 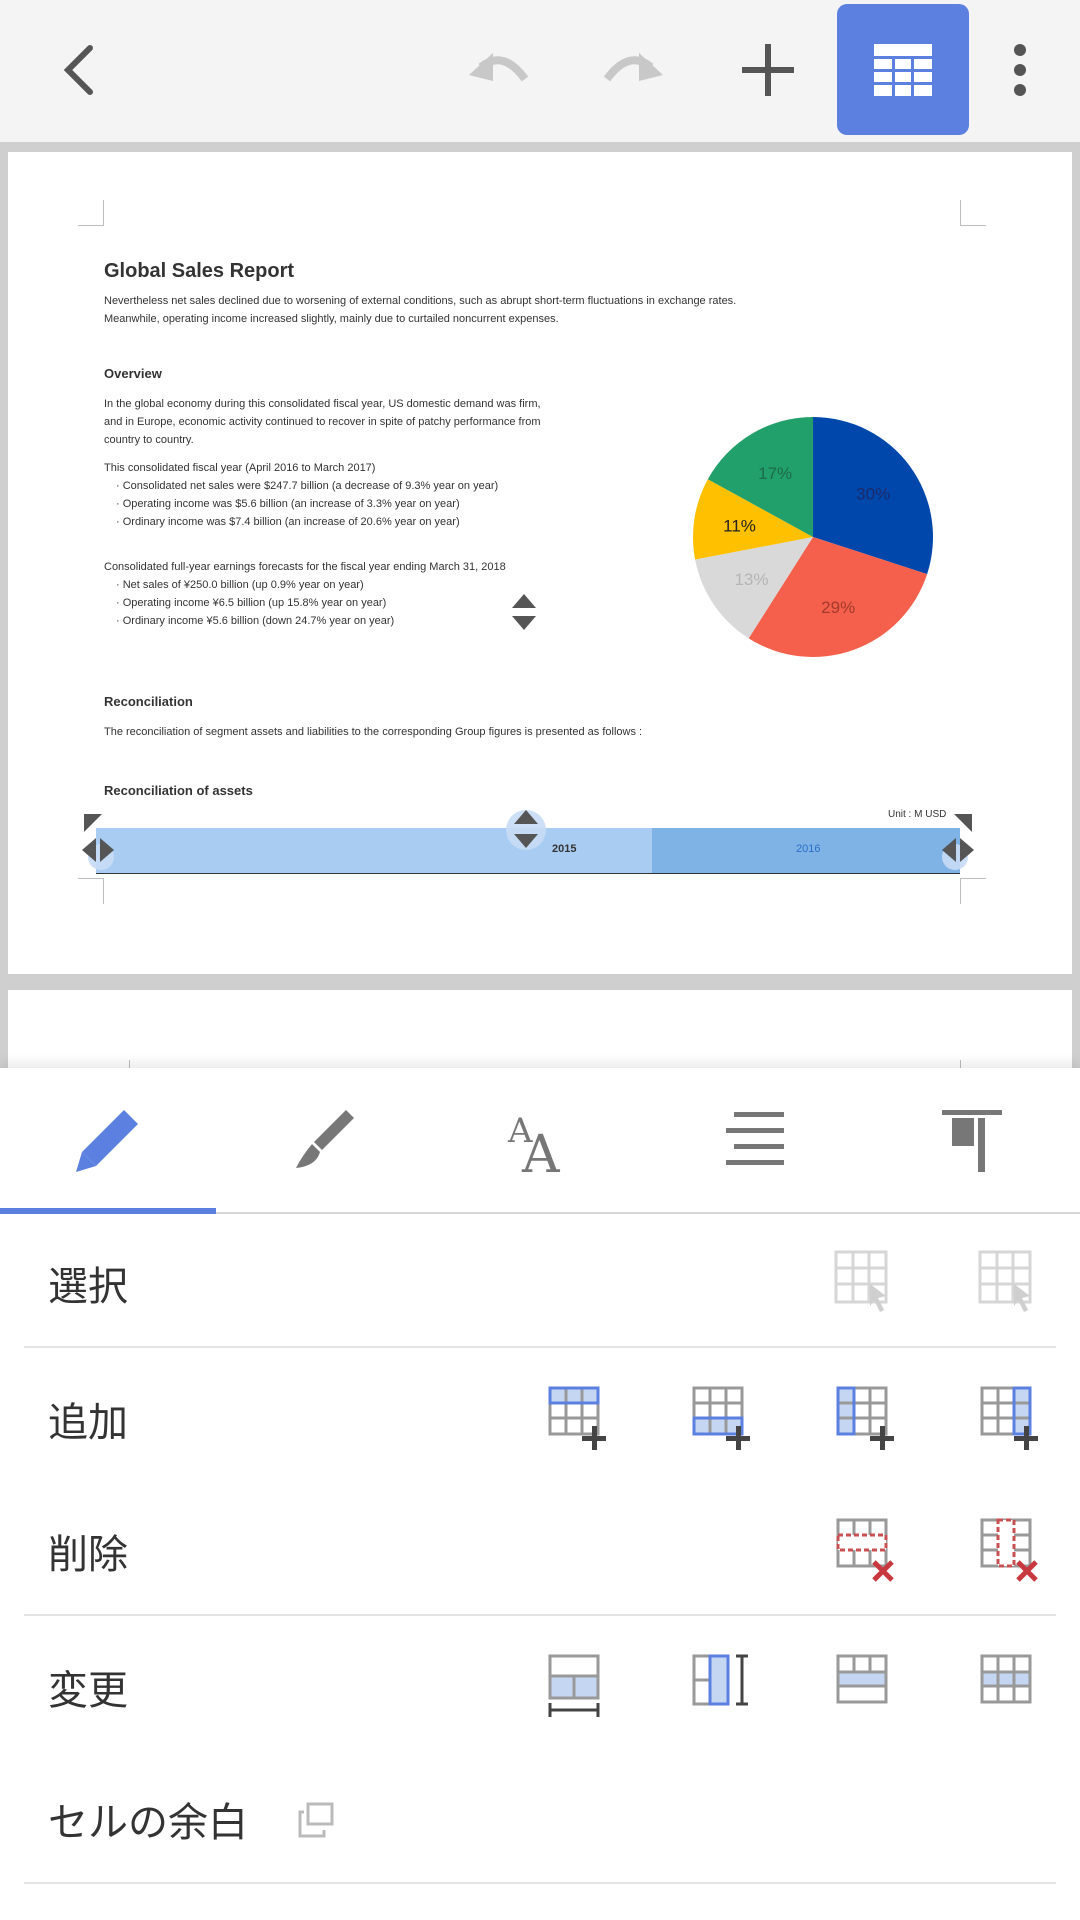 I want to click on back-arrow-icon, so click(x=78, y=69).